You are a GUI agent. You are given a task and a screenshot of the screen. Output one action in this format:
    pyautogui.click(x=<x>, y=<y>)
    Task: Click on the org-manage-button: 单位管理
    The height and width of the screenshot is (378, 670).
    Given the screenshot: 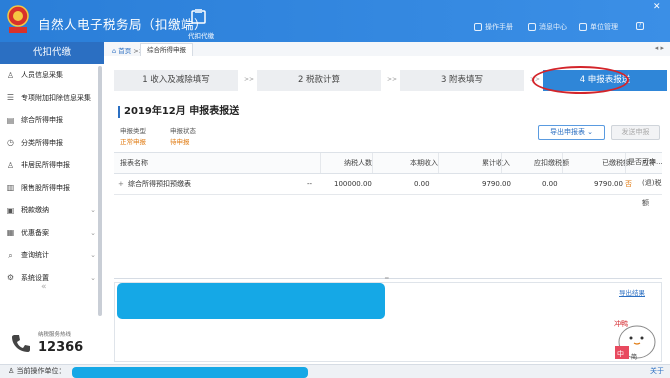 What is the action you would take?
    pyautogui.click(x=598, y=27)
    